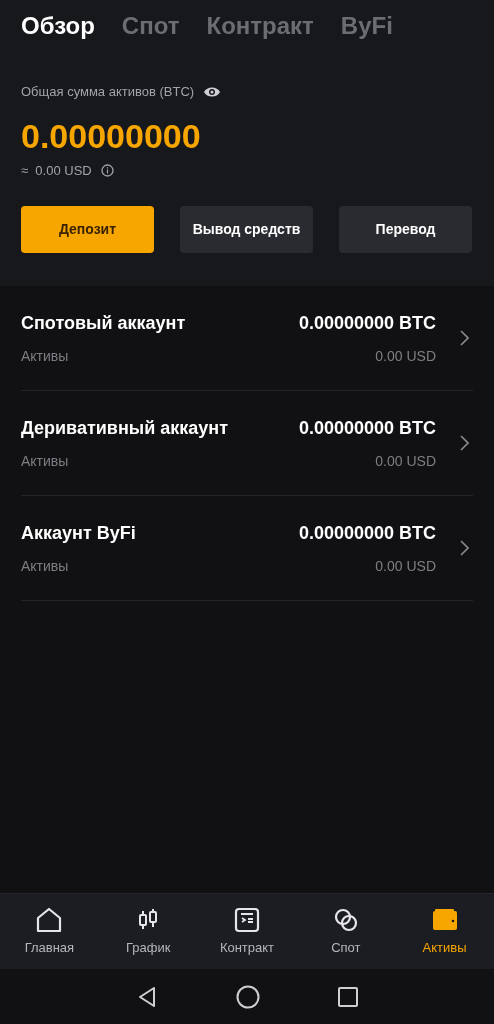 Image resolution: width=494 pixels, height=1024 pixels. What do you see at coordinates (58, 26) in the screenshot?
I see `tab: Обзор` at bounding box center [58, 26].